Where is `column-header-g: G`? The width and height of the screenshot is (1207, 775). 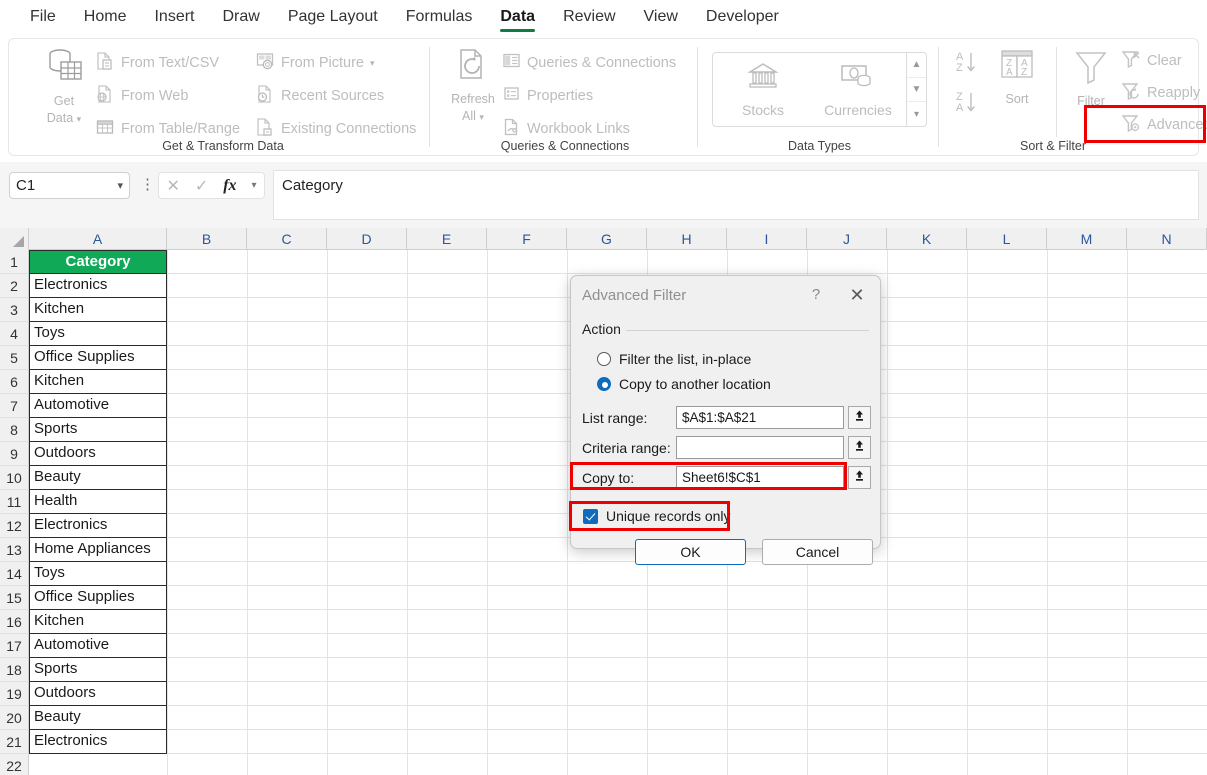
column-header-g: G is located at coordinates (607, 239).